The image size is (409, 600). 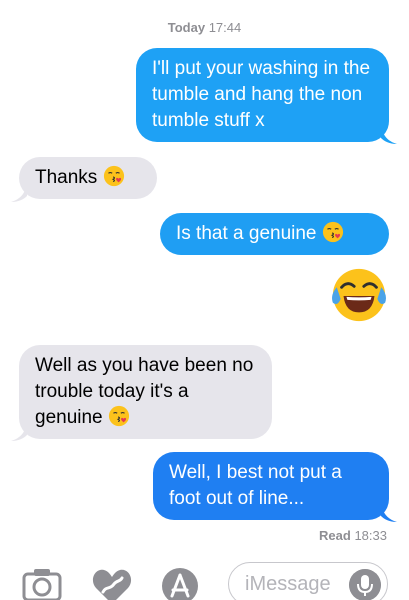 What do you see at coordinates (225, 27) in the screenshot?
I see `timestamp-time: 17:44` at bounding box center [225, 27].